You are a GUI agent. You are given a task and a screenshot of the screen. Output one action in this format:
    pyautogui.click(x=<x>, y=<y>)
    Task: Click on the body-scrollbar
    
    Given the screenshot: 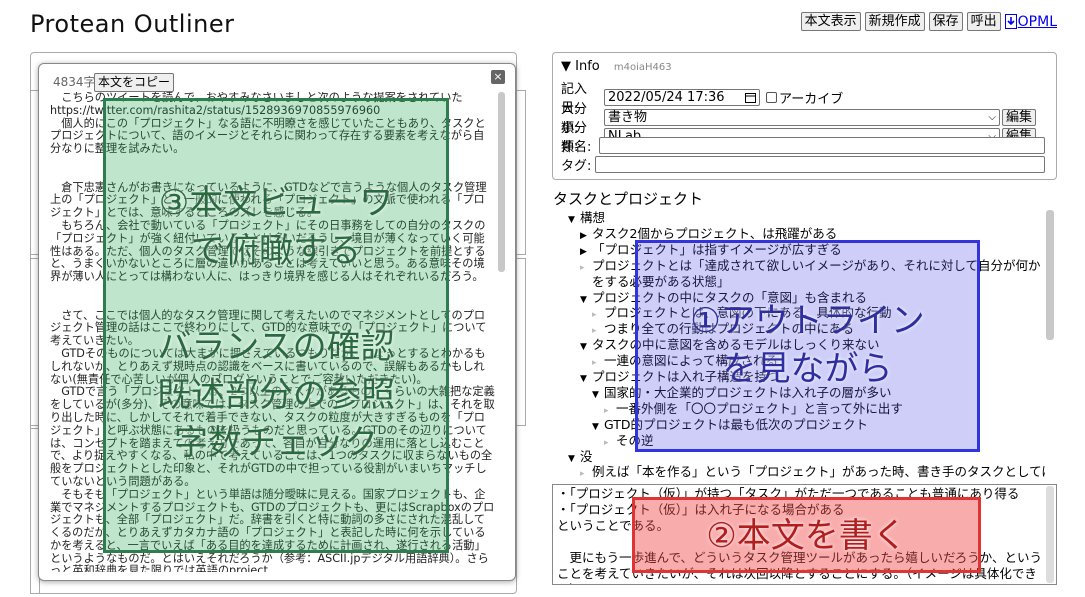 What is the action you would take?
    pyautogui.click(x=1050, y=534)
    